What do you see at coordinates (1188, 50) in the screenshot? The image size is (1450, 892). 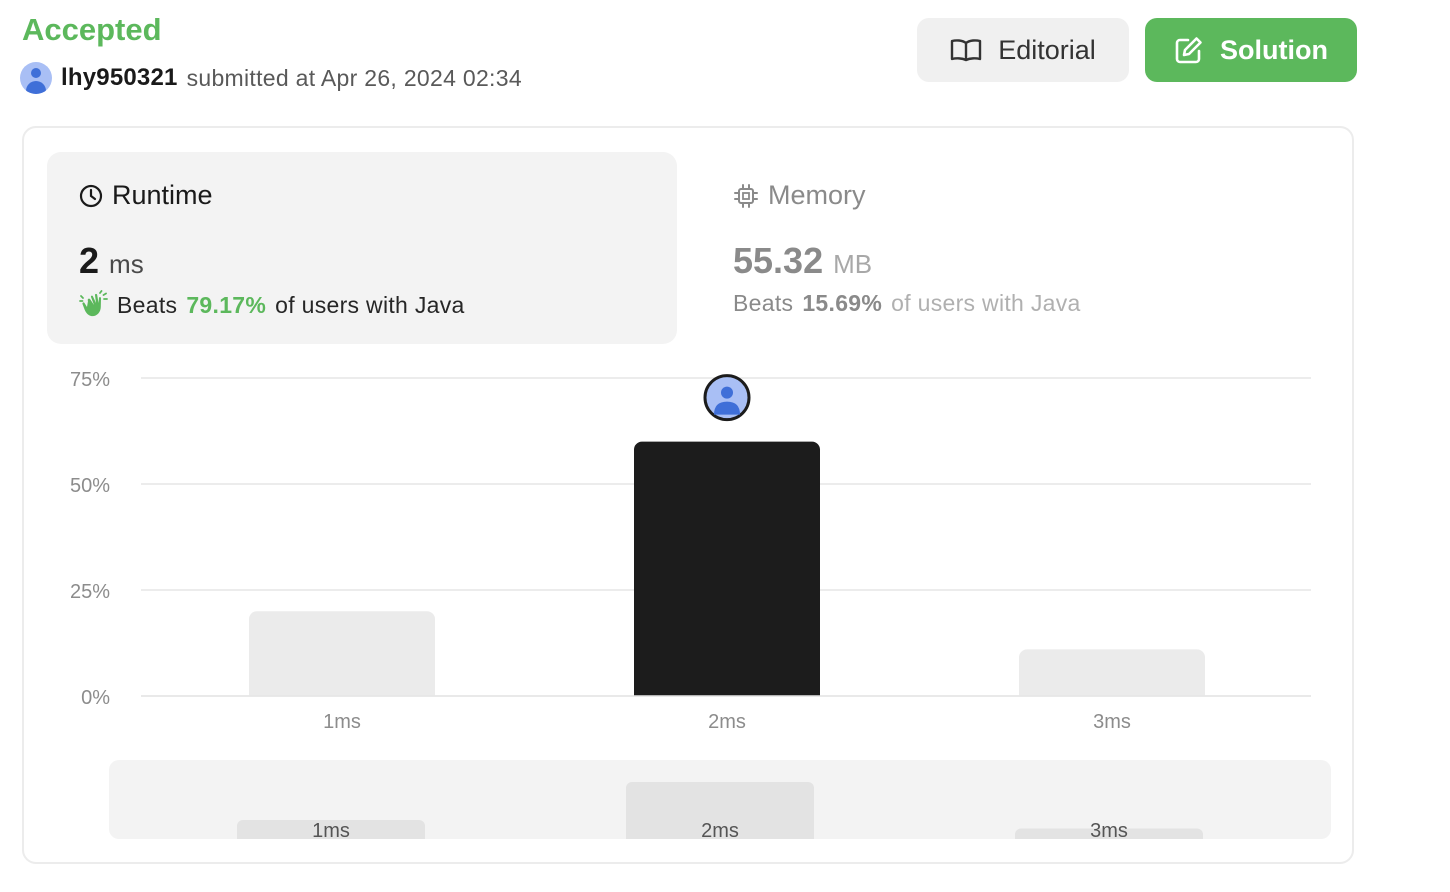 I see `edit-icon` at bounding box center [1188, 50].